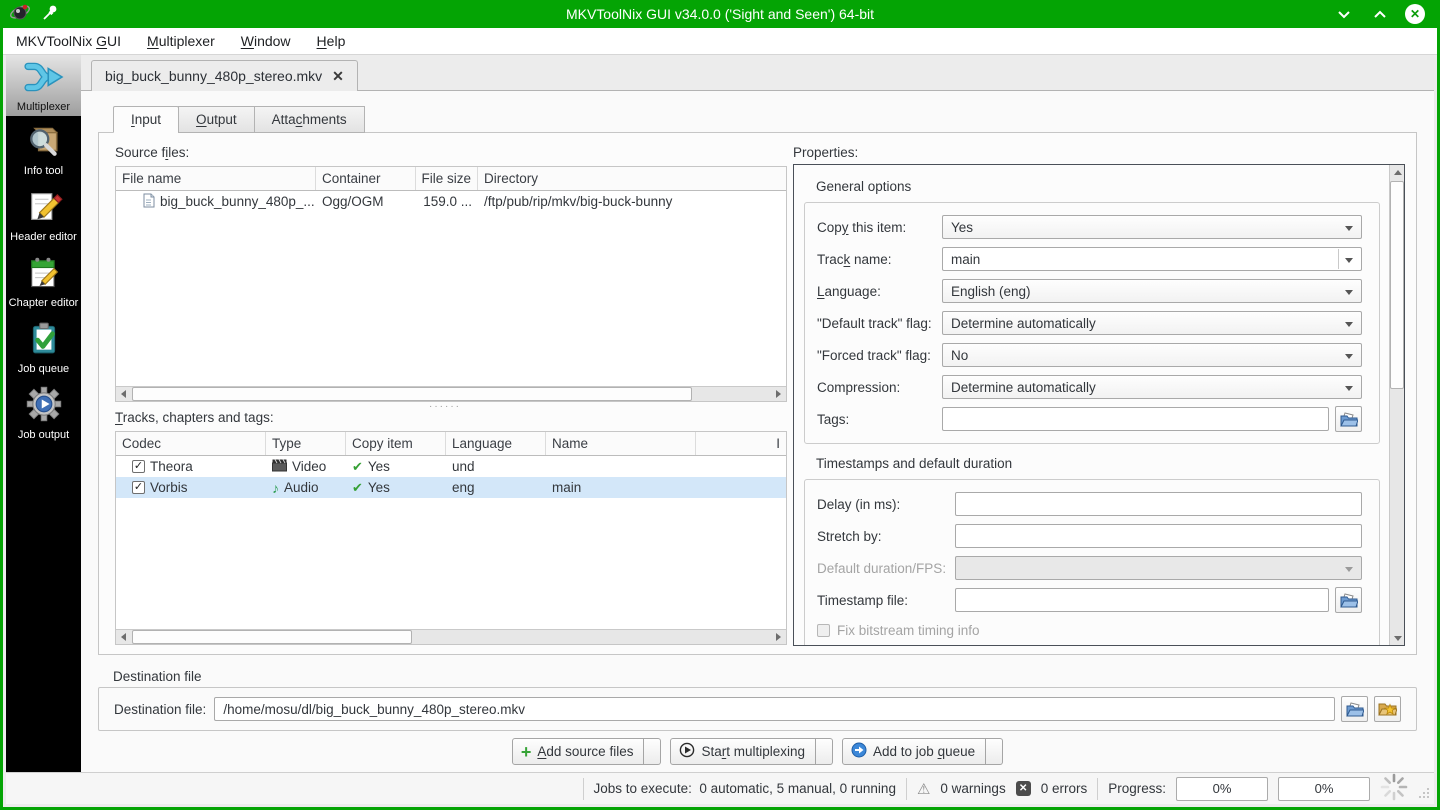  I want to click on tab-input: Input, so click(146, 119).